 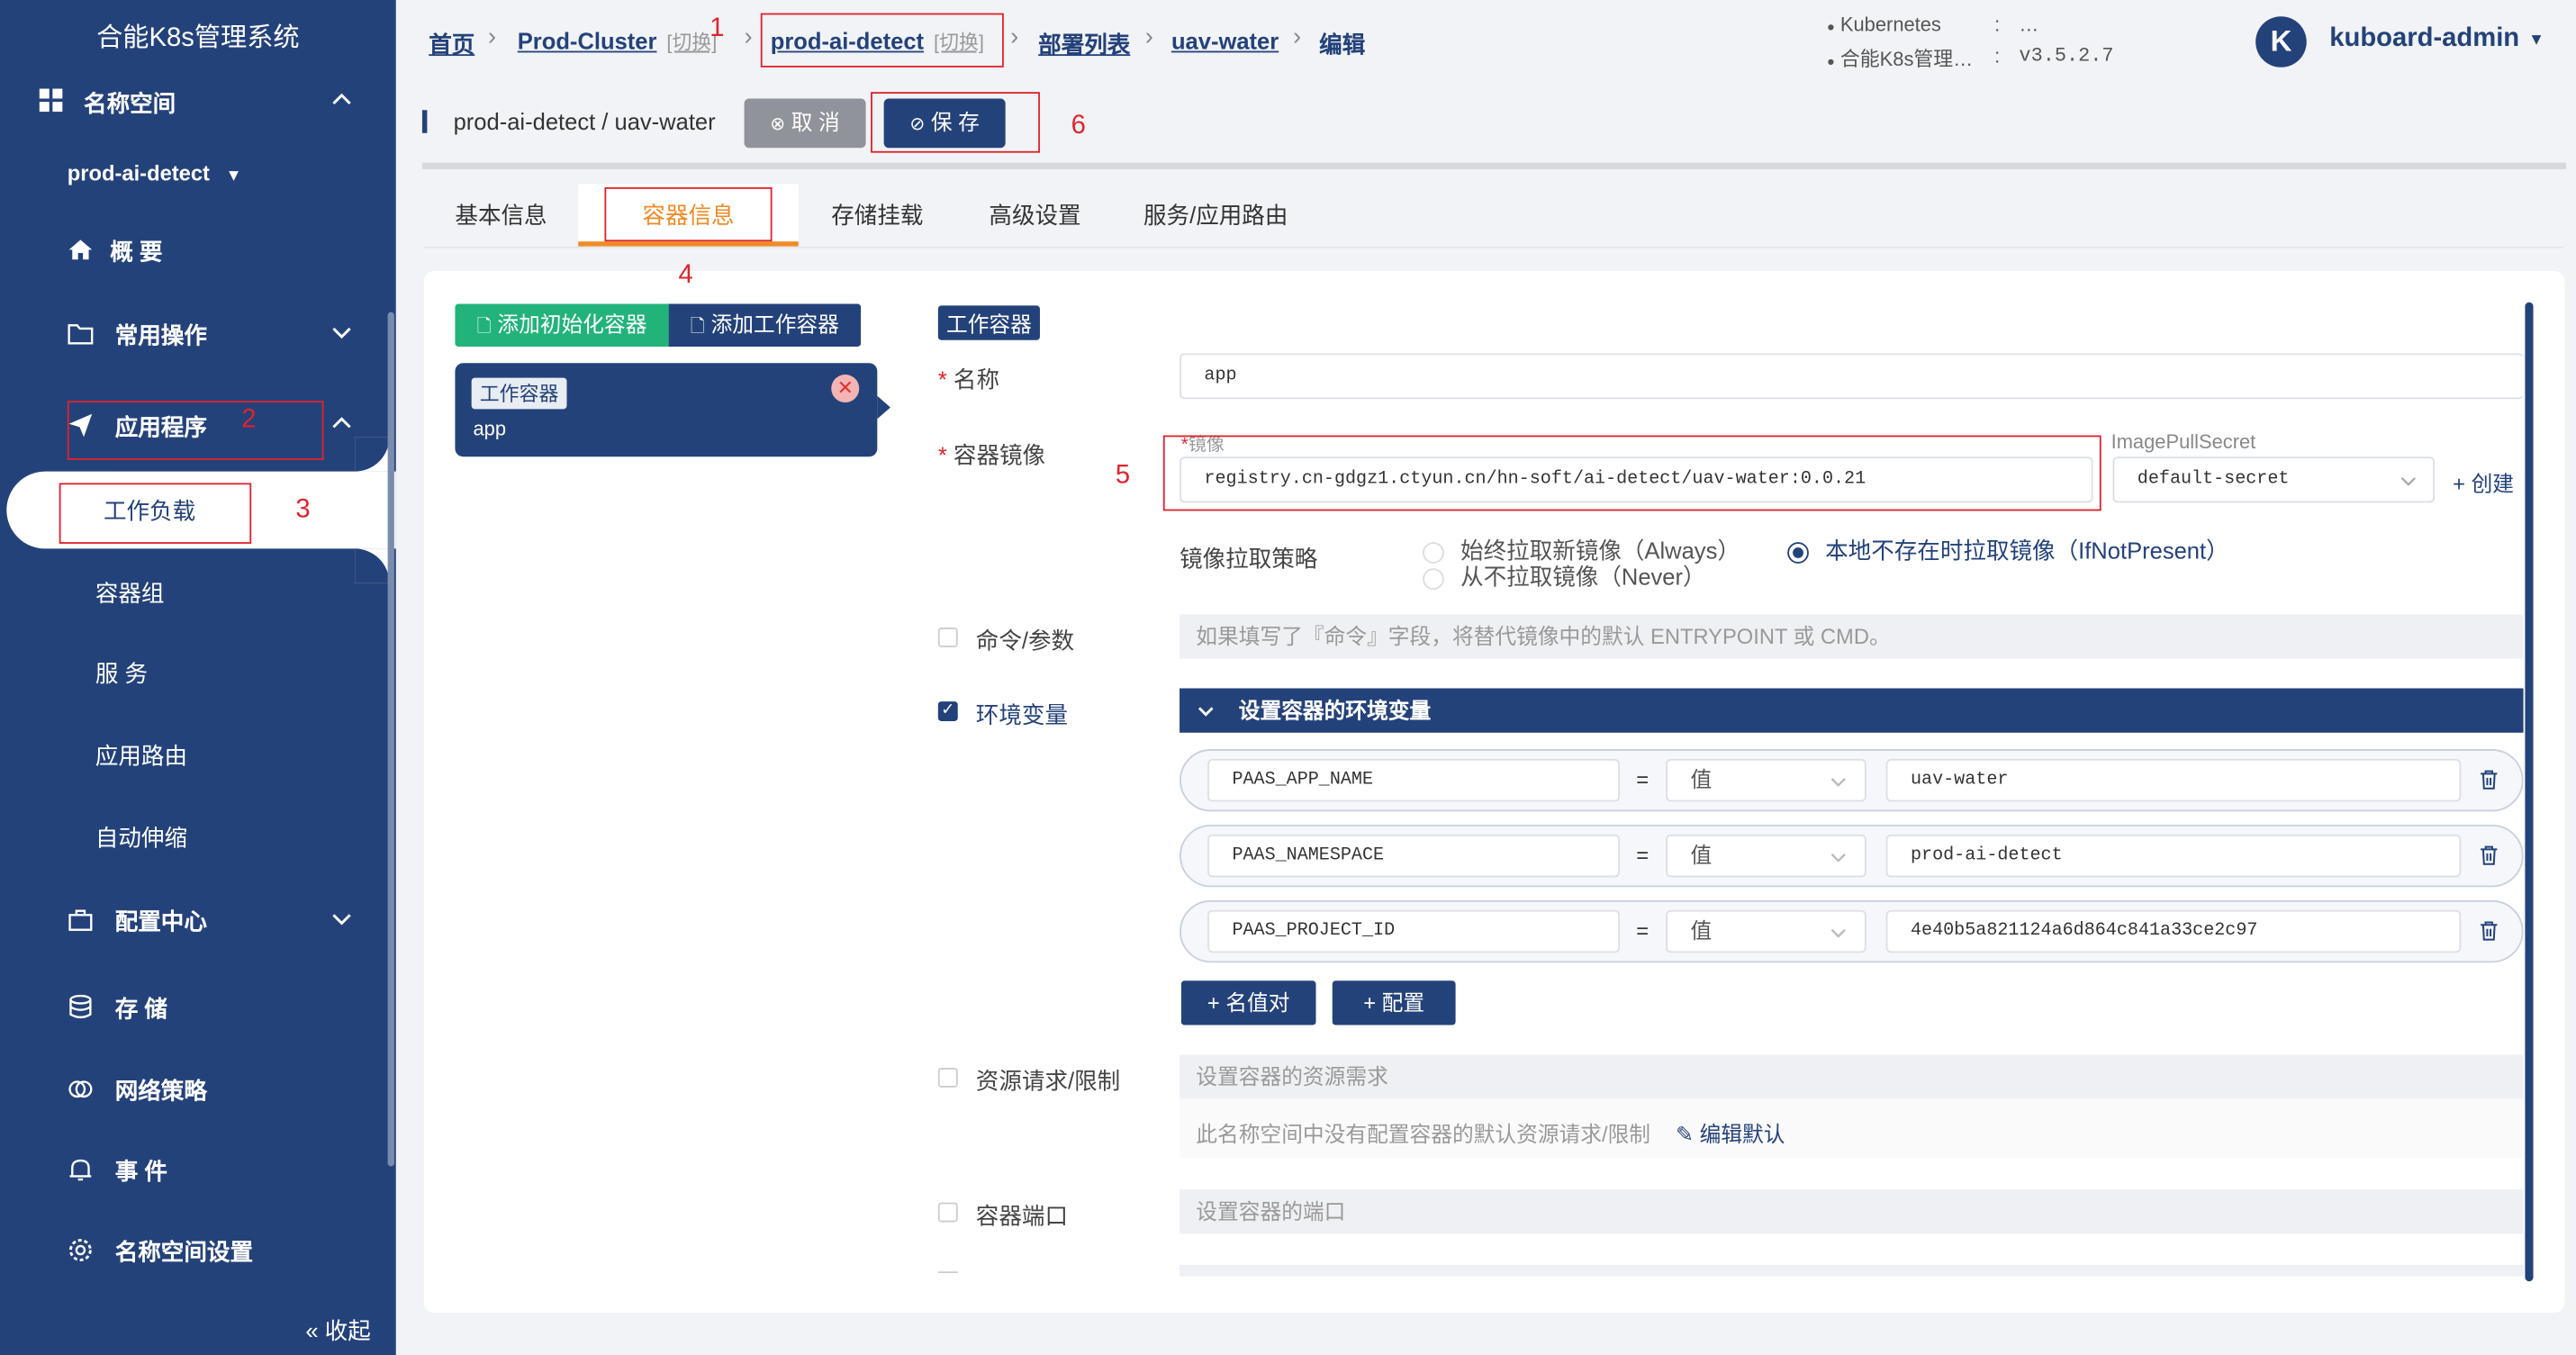 I want to click on sidebar-item-label: 常用操作, so click(x=160, y=335).